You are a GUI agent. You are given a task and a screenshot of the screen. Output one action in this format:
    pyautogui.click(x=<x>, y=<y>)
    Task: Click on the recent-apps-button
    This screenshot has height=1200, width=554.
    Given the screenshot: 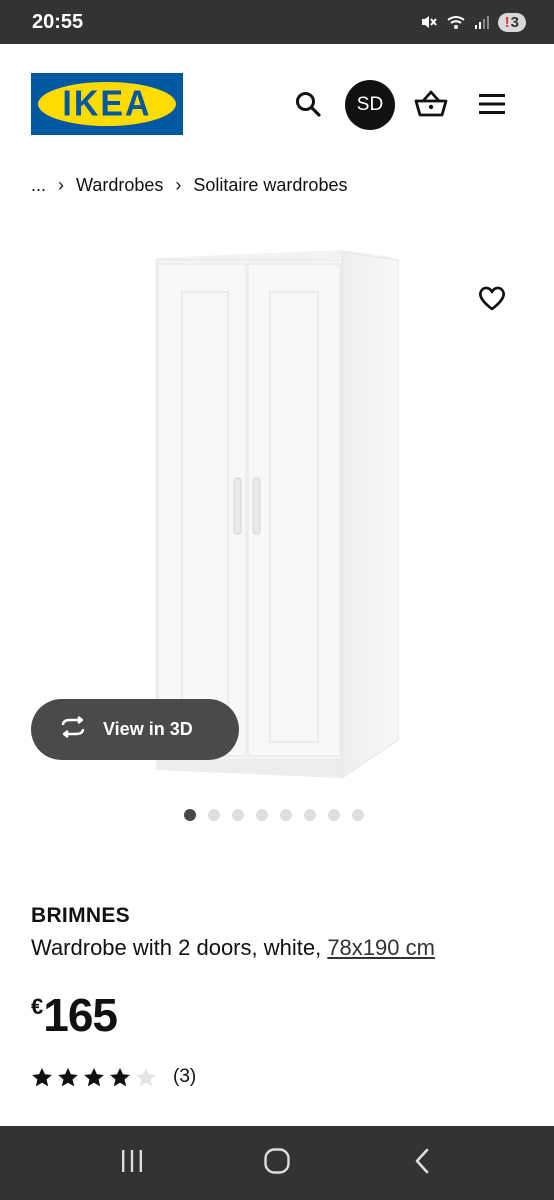 What is the action you would take?
    pyautogui.click(x=132, y=1163)
    